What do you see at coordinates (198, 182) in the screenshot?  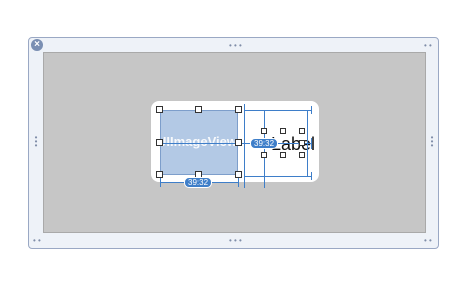 I see `width-constraint-badge: 39:32` at bounding box center [198, 182].